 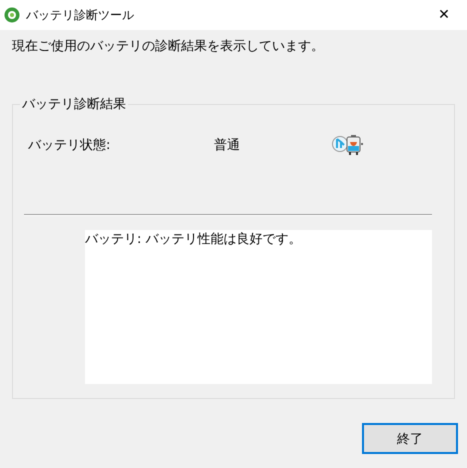 I want to click on result-text: バッテリ: バッテリ性能は良好です。, so click(x=193, y=239).